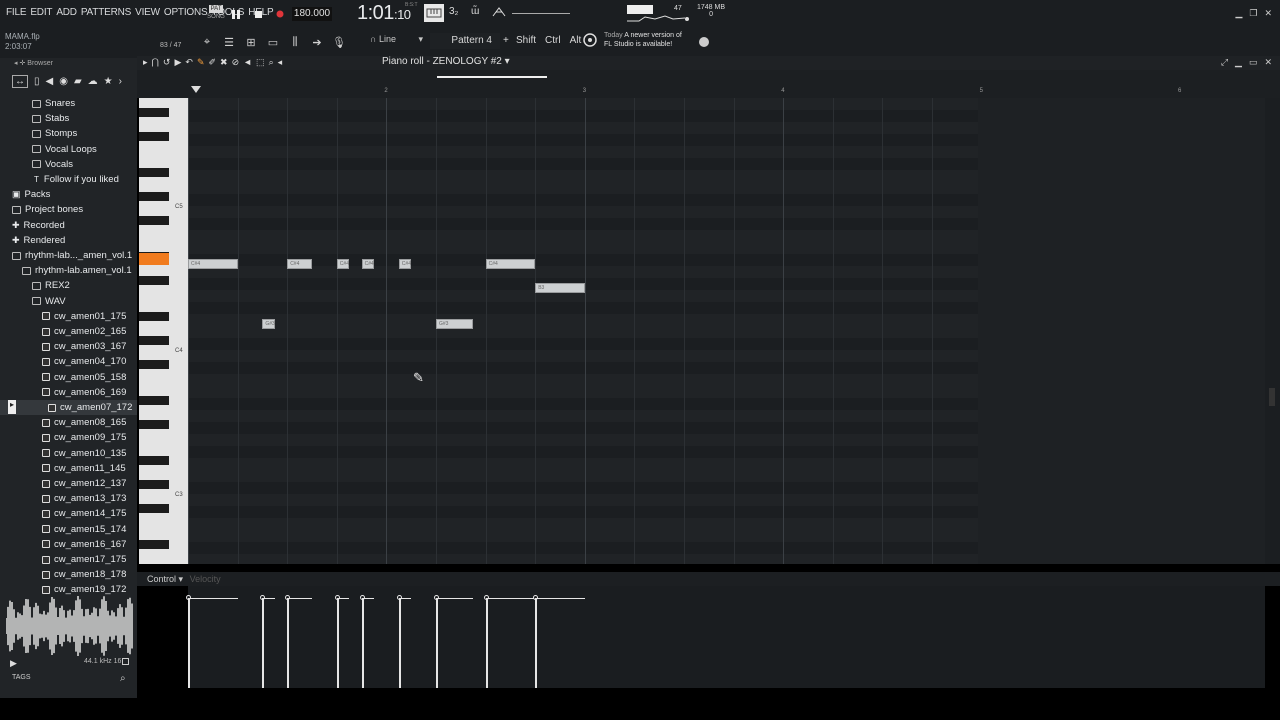 Image resolution: width=1280 pixels, height=720 pixels. What do you see at coordinates (236, 14) in the screenshot?
I see `pause-button` at bounding box center [236, 14].